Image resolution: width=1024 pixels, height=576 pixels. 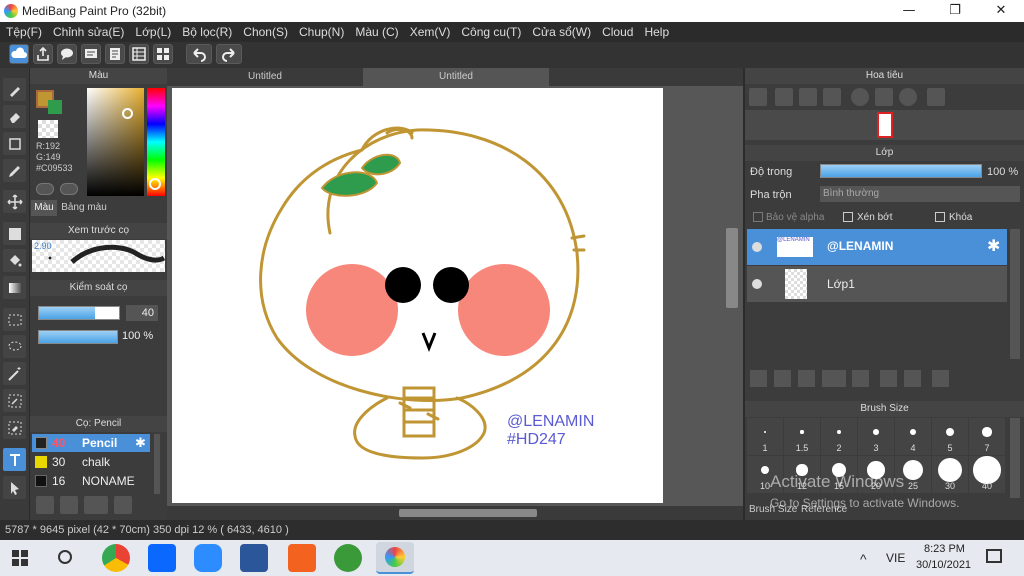 I want to click on brush-icon, so click(x=14, y=89).